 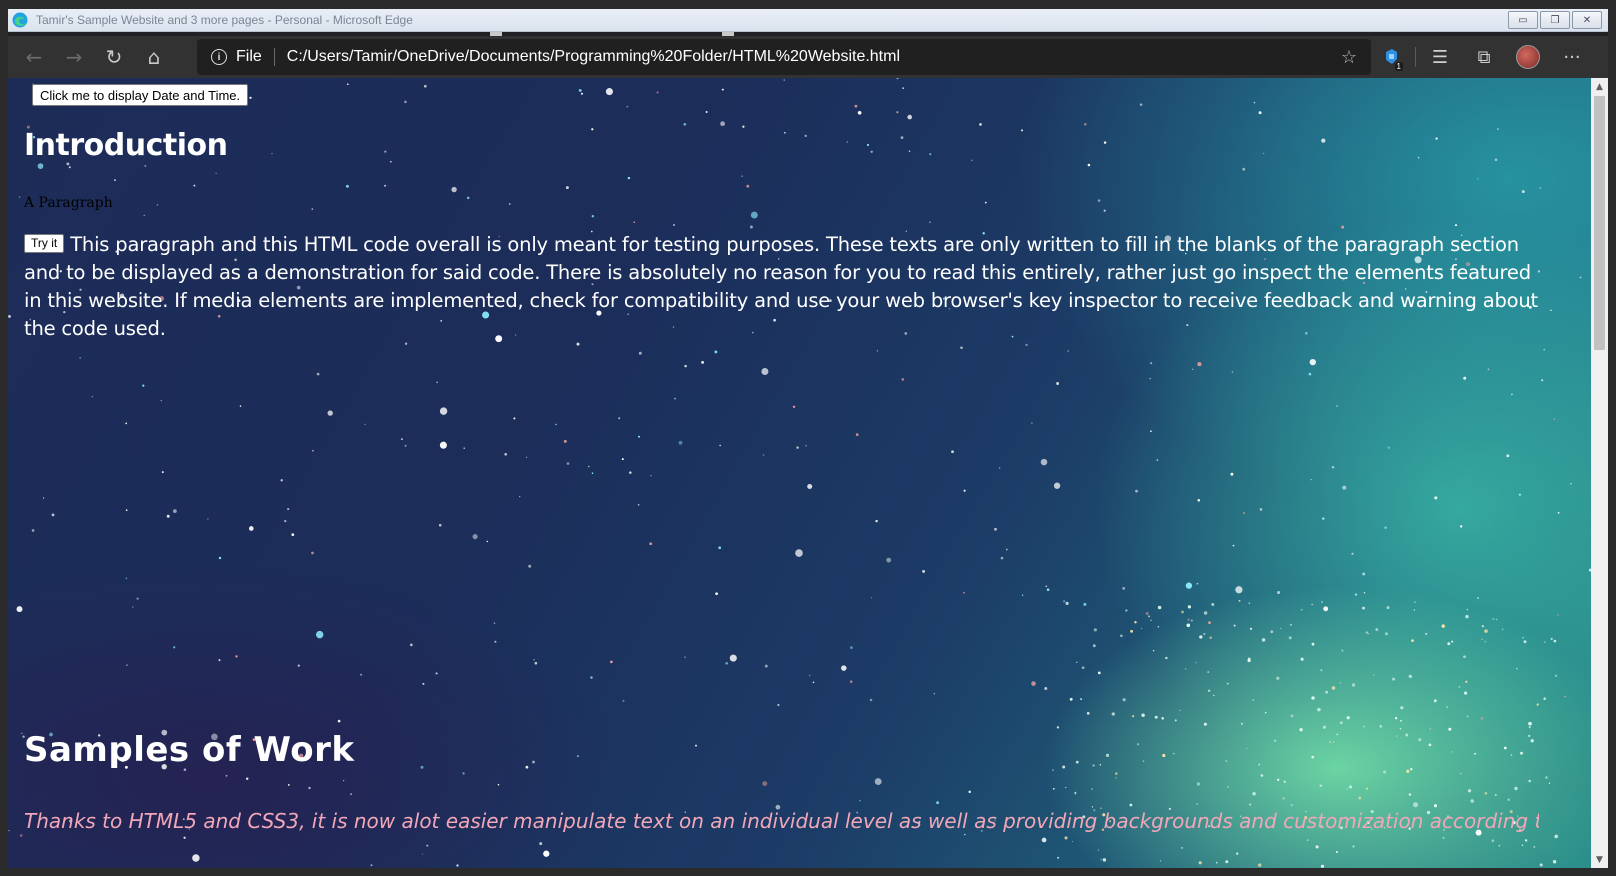 What do you see at coordinates (1587, 20) in the screenshot?
I see `close-button: ✕` at bounding box center [1587, 20].